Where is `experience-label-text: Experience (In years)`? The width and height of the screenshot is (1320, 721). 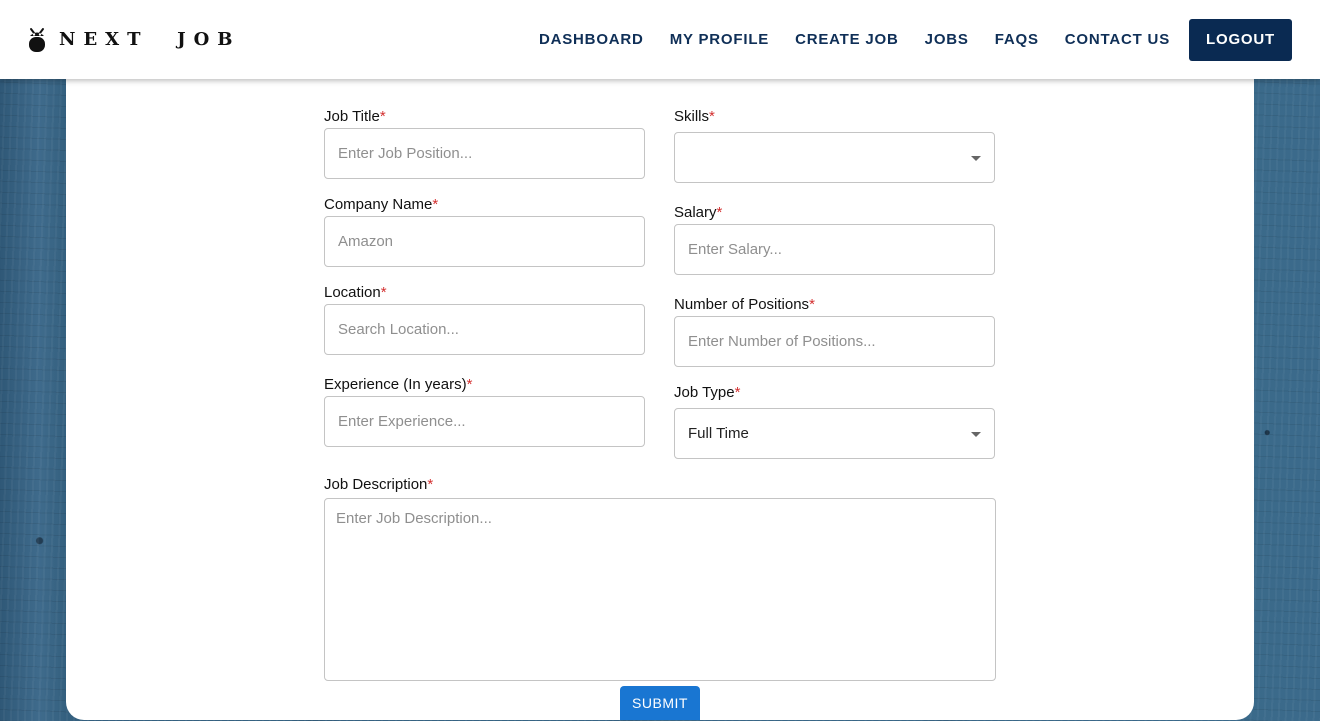
experience-label-text: Experience (In years) is located at coordinates (395, 384).